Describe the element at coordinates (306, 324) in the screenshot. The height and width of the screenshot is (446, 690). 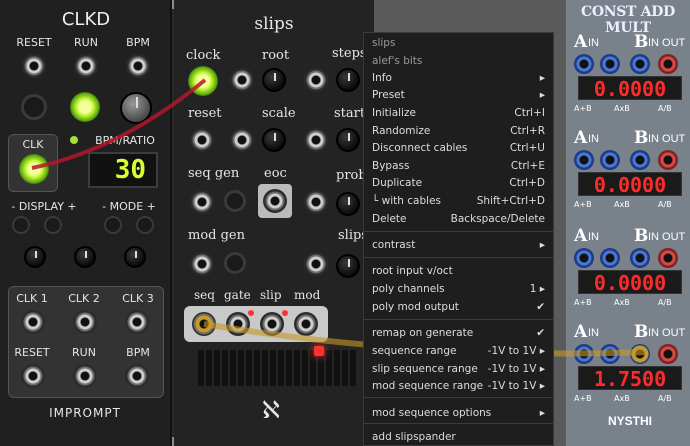
I see `mod-output-jack` at that location.